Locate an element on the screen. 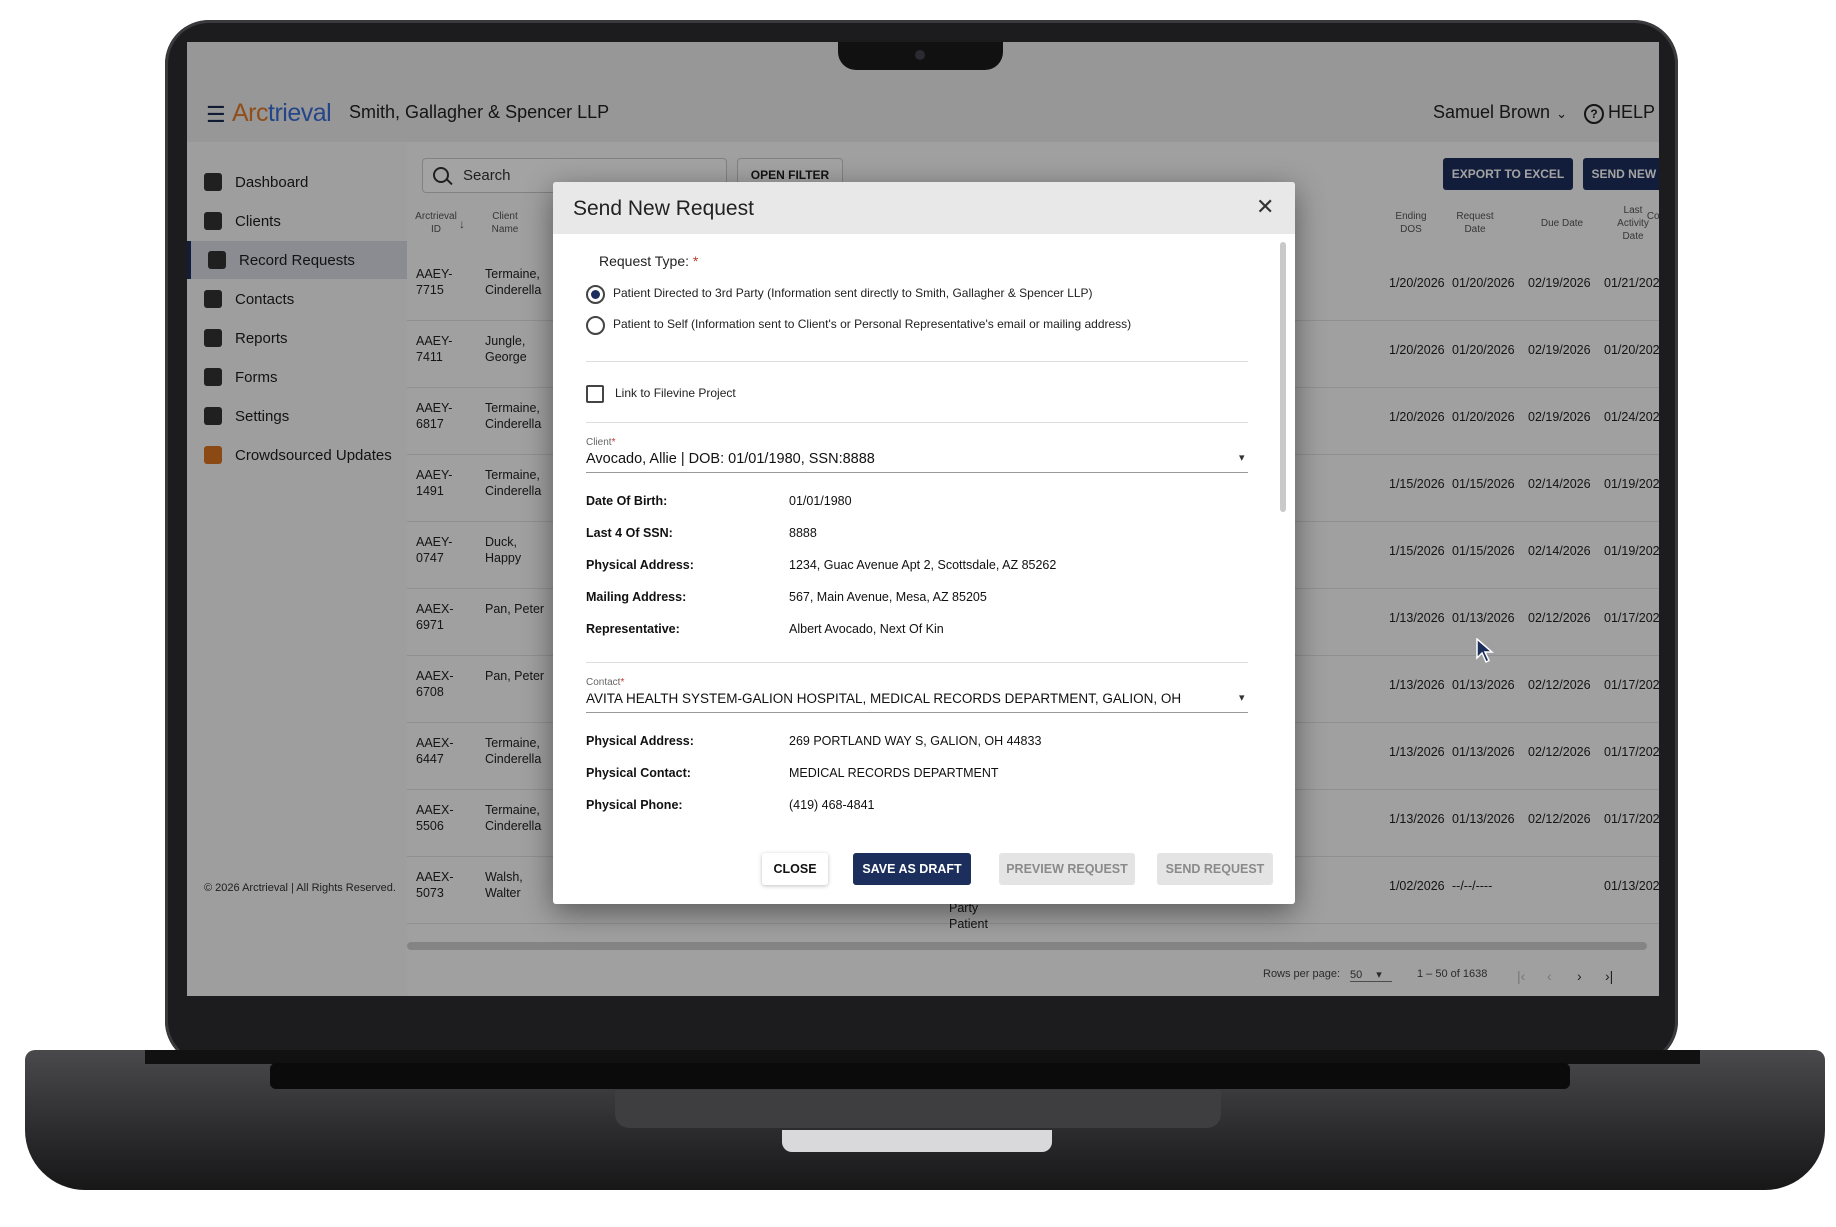 The height and width of the screenshot is (1227, 1836). dialog-header: Send New Request ✕ is located at coordinates (924, 208).